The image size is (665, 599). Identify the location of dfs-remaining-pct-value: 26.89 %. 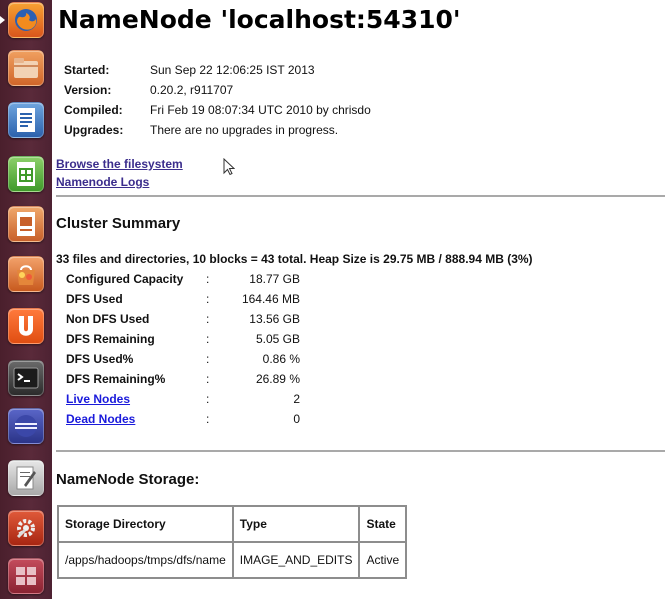
(277, 379).